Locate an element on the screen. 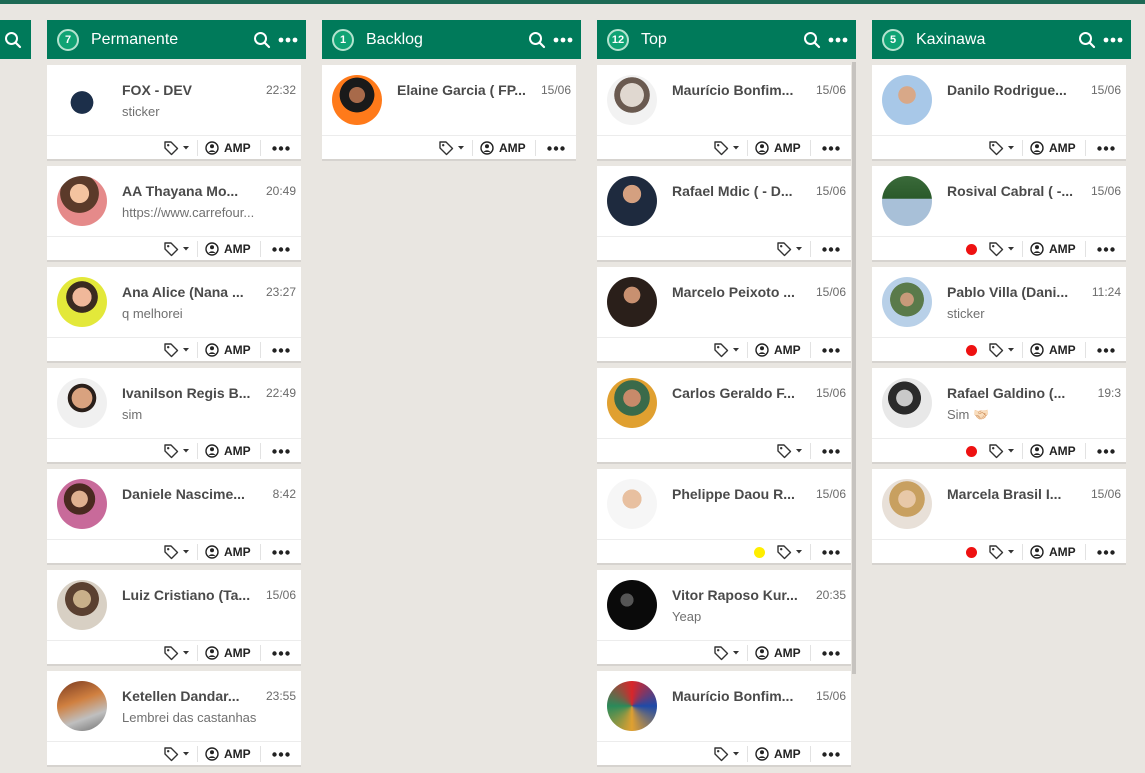 The height and width of the screenshot is (773, 1145). card-footer: AMP is located at coordinates (724, 551).